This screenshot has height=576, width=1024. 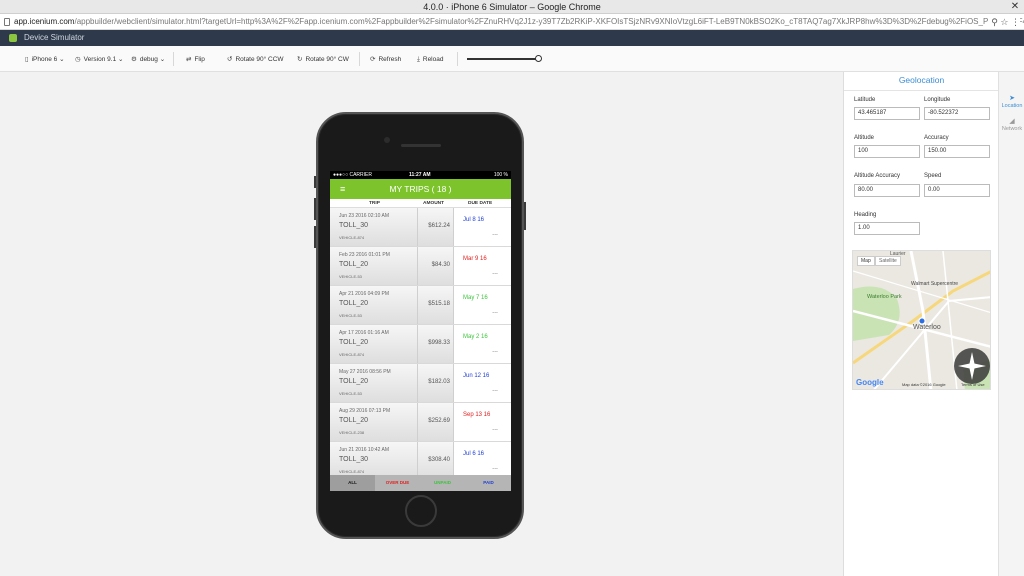 I want to click on front-camera, so click(x=387, y=140).